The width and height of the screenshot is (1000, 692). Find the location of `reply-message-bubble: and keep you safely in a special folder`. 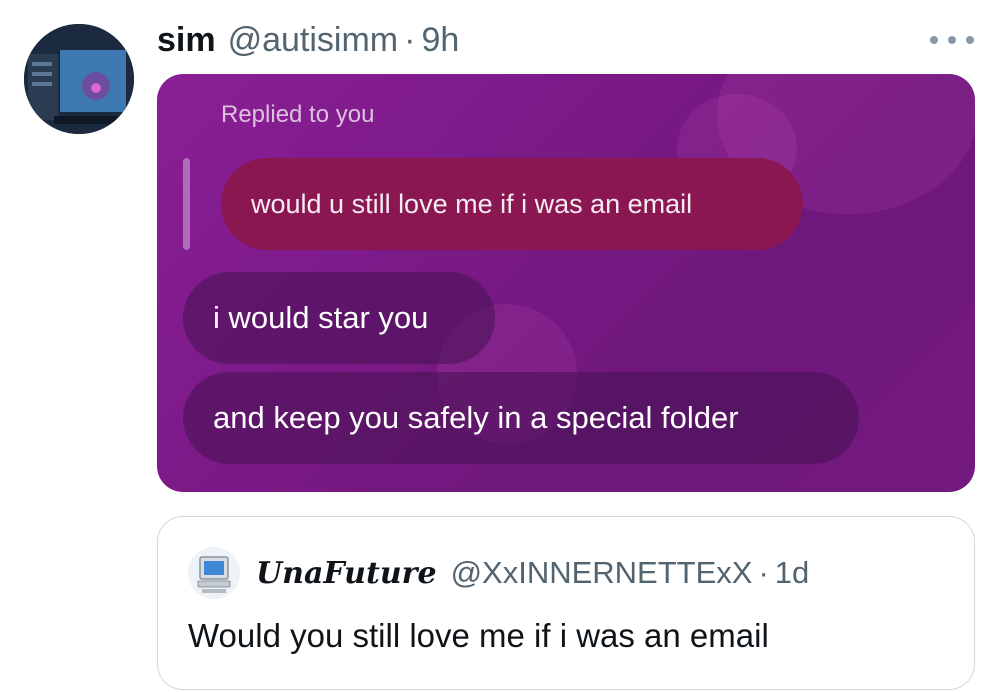

reply-message-bubble: and keep you safely in a special folder is located at coordinates (521, 418).